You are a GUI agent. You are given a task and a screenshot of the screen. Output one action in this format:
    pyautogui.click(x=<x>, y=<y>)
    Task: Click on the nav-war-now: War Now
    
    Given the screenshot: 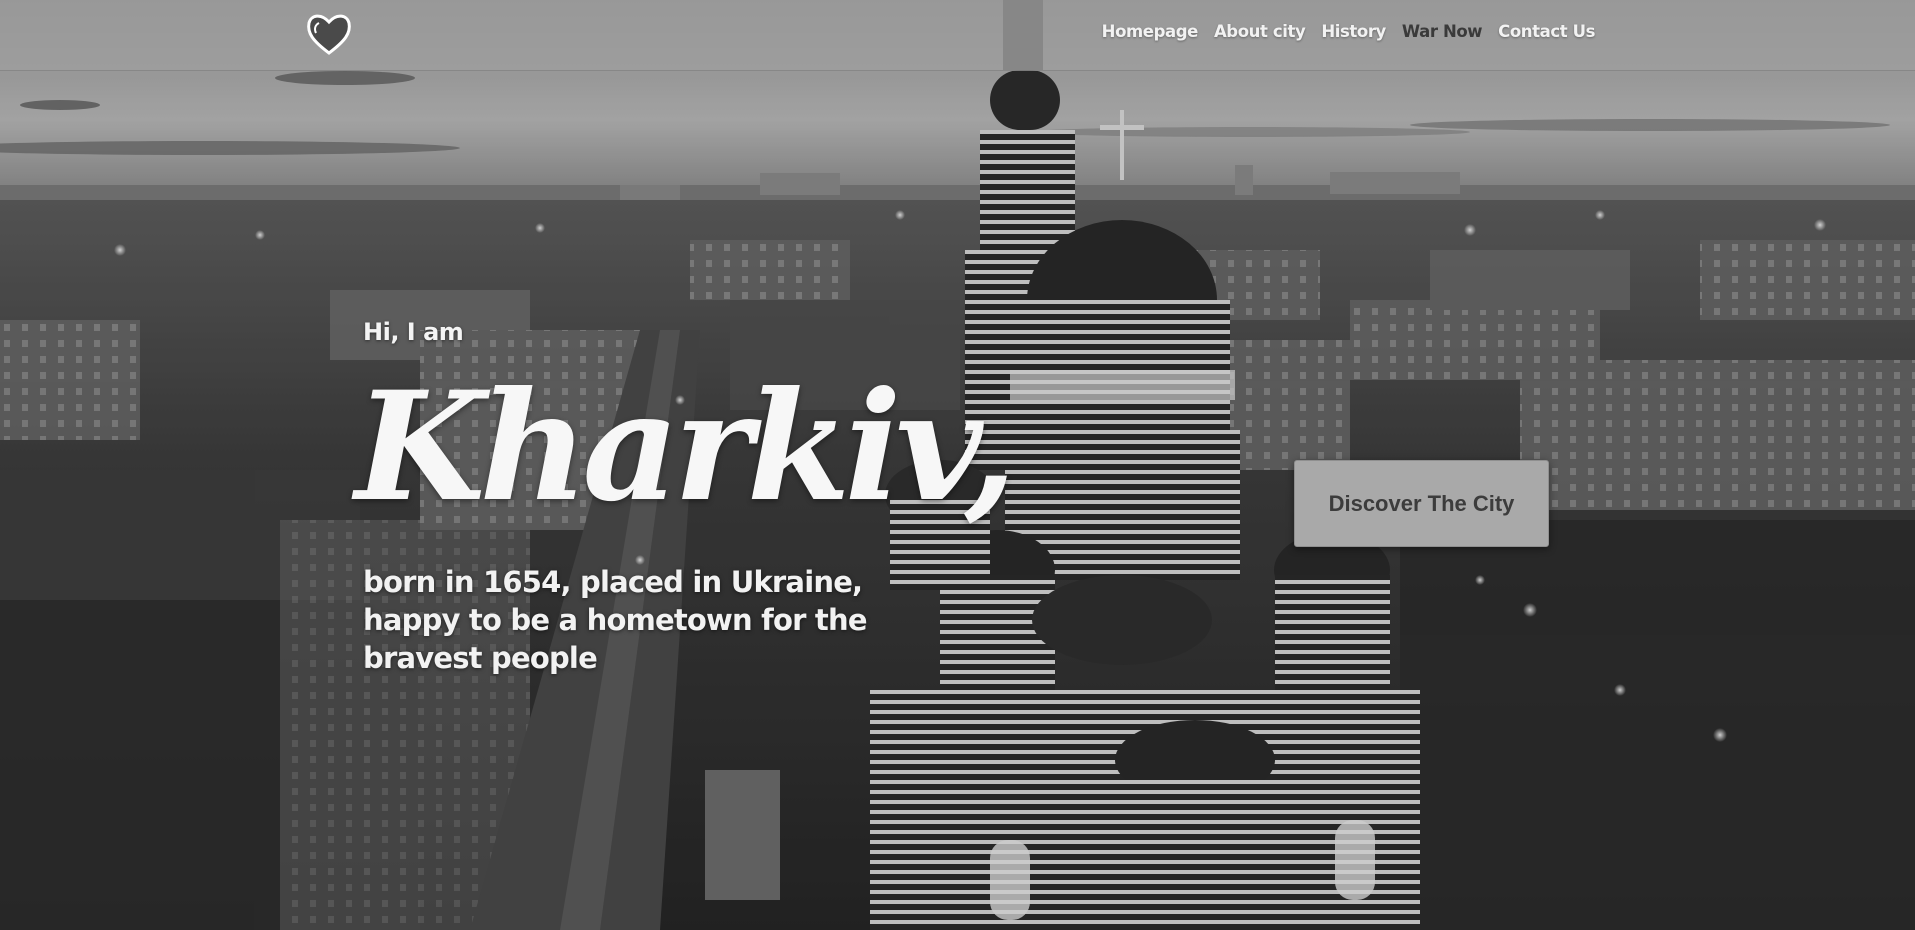 What is the action you would take?
    pyautogui.click(x=1442, y=31)
    